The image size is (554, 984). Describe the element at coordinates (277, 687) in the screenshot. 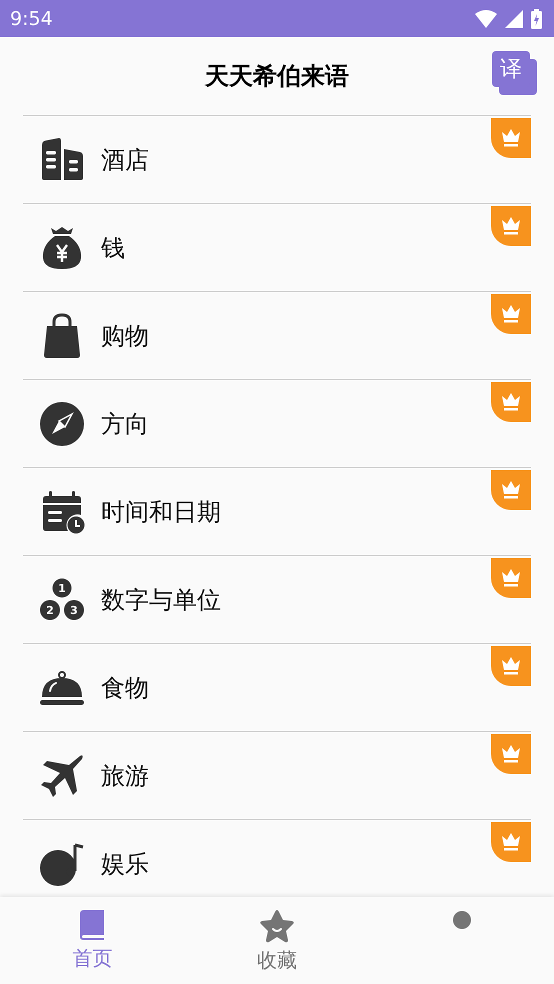

I see `category-item: 食物` at that location.